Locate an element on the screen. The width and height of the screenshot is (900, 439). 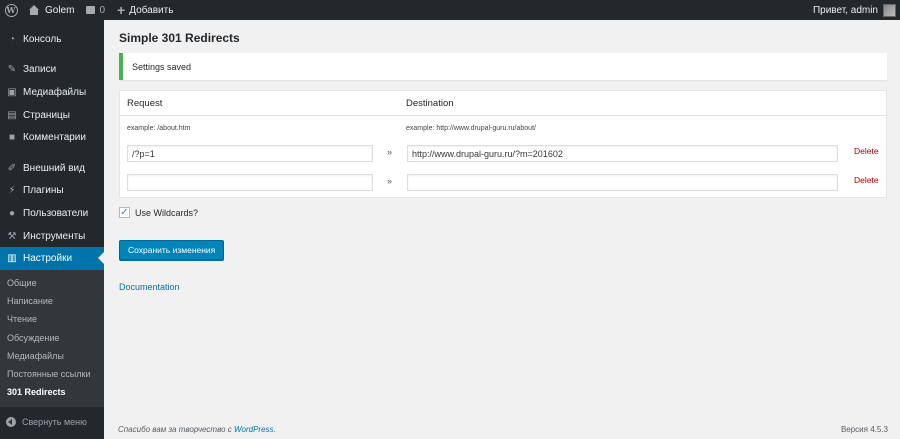
sidebar-item-tools: ⚒ Инструменты is located at coordinates (52, 236).